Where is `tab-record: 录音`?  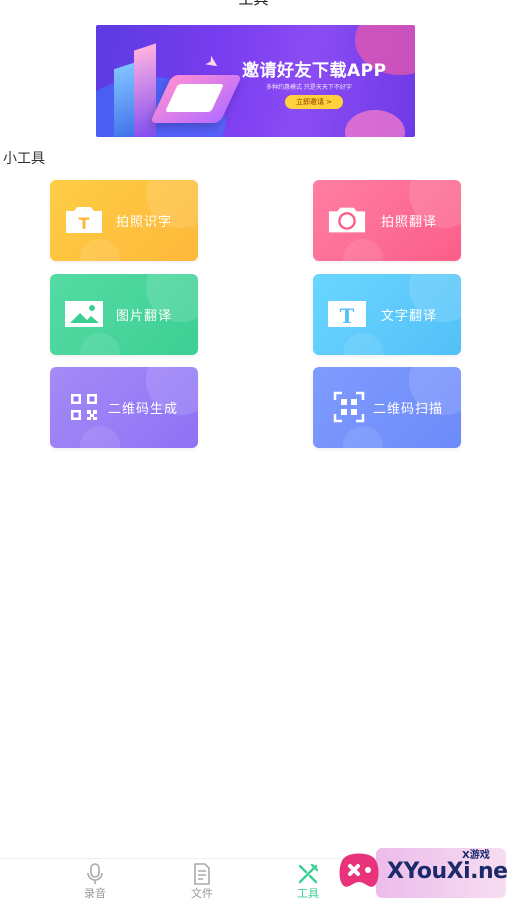
tab-record: 录音 is located at coordinates (95, 882).